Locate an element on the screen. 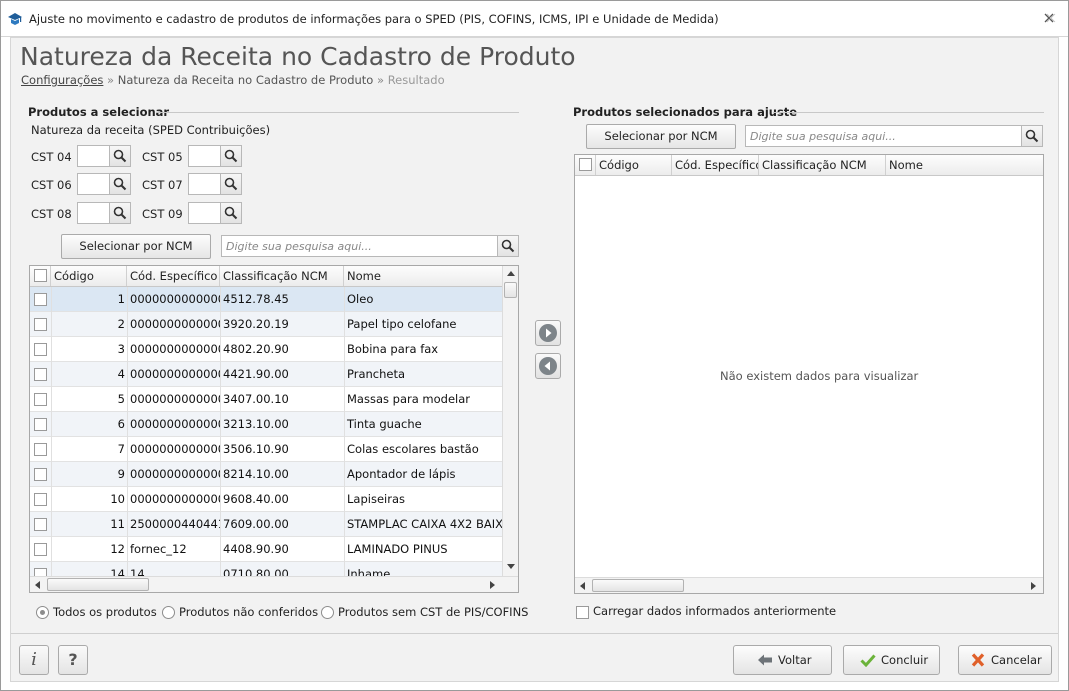 The width and height of the screenshot is (1069, 691). cell-nome: Colas escolares bastão is located at coordinates (413, 449).